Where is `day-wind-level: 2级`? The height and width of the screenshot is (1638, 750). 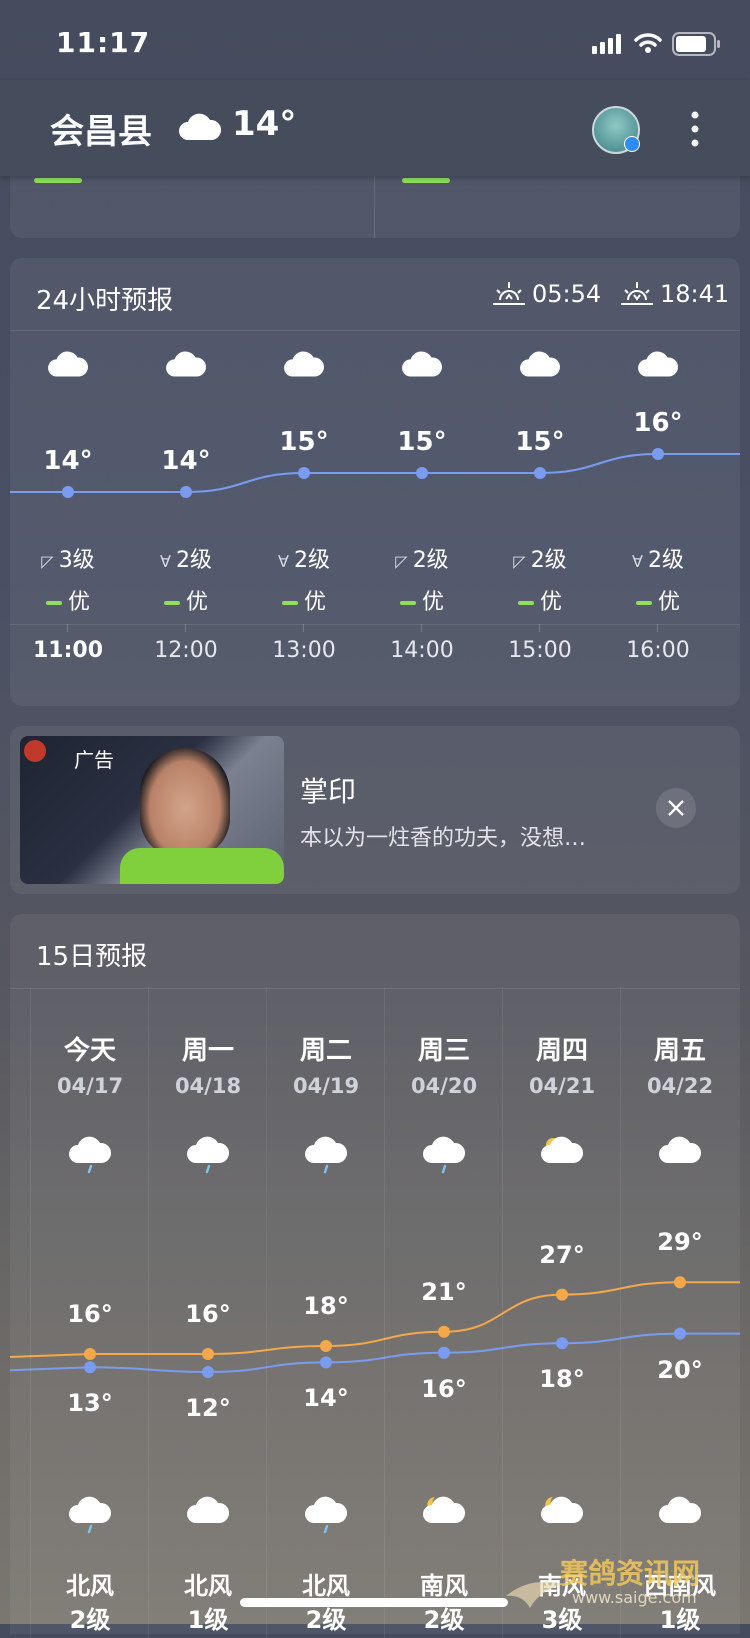 day-wind-level: 2级 is located at coordinates (90, 1620).